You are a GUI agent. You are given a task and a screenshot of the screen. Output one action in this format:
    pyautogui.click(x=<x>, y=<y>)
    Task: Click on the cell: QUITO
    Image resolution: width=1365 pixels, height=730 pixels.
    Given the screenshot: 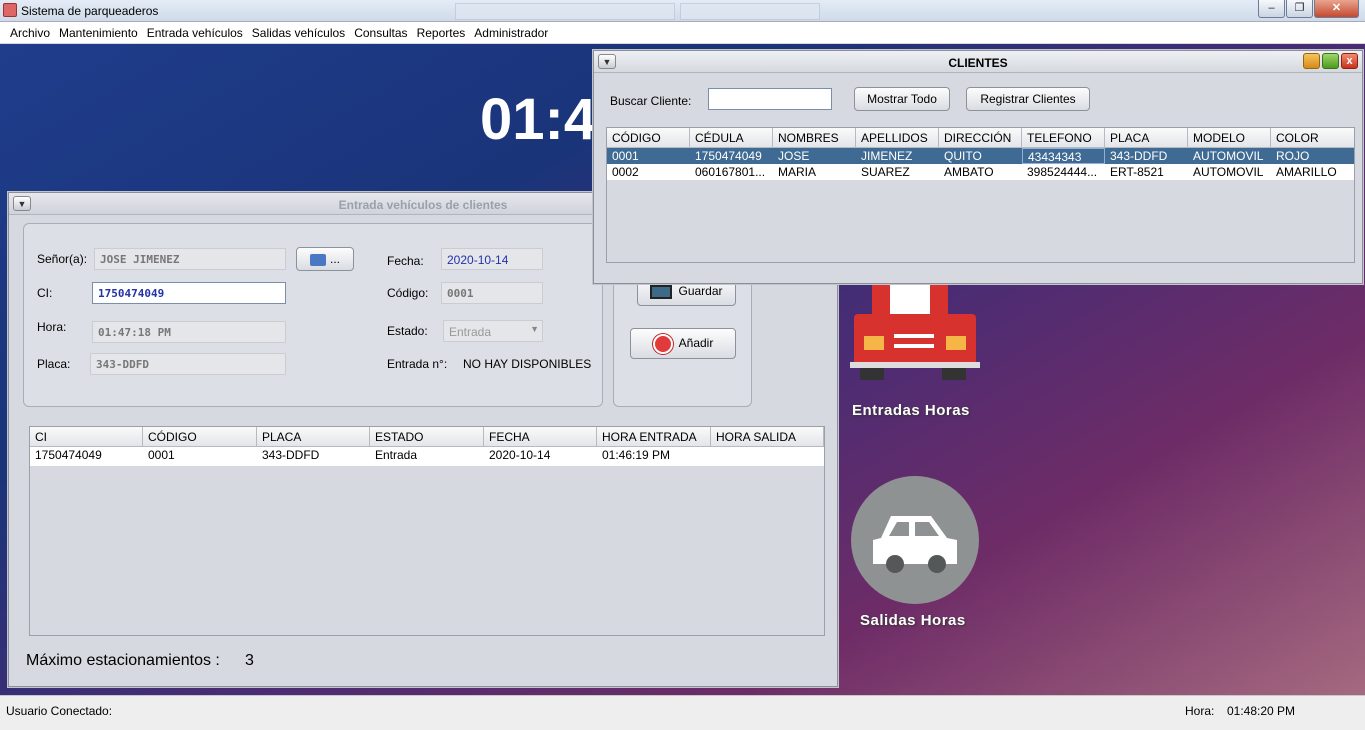 What is the action you would take?
    pyautogui.click(x=963, y=156)
    